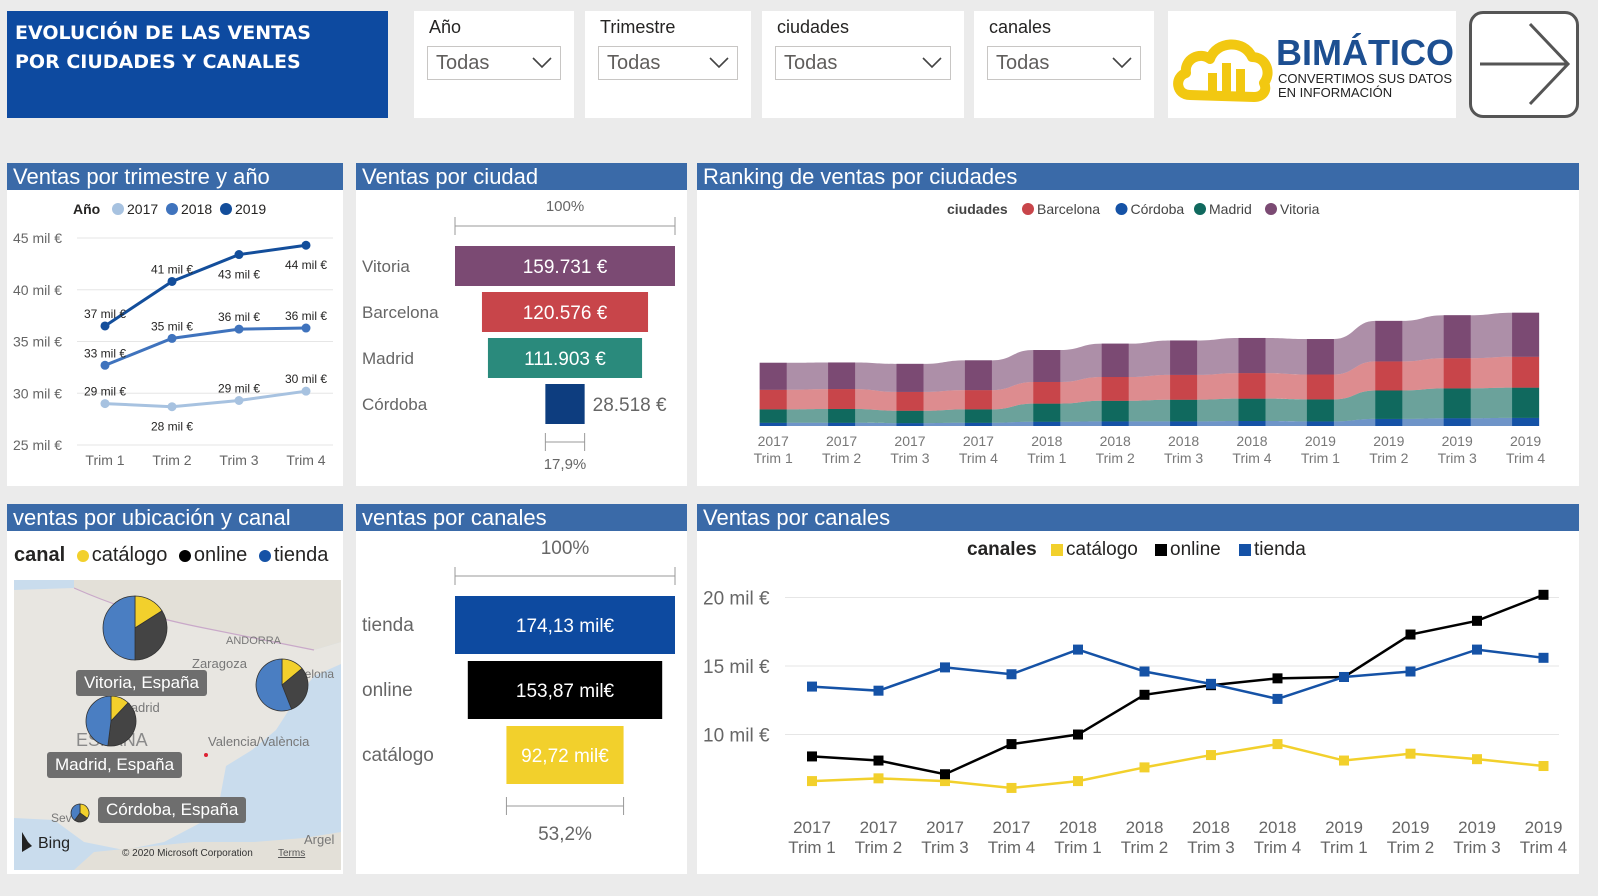  Describe the element at coordinates (565, 359) in the screenshot. I see `value-label: 111.903 €` at that location.